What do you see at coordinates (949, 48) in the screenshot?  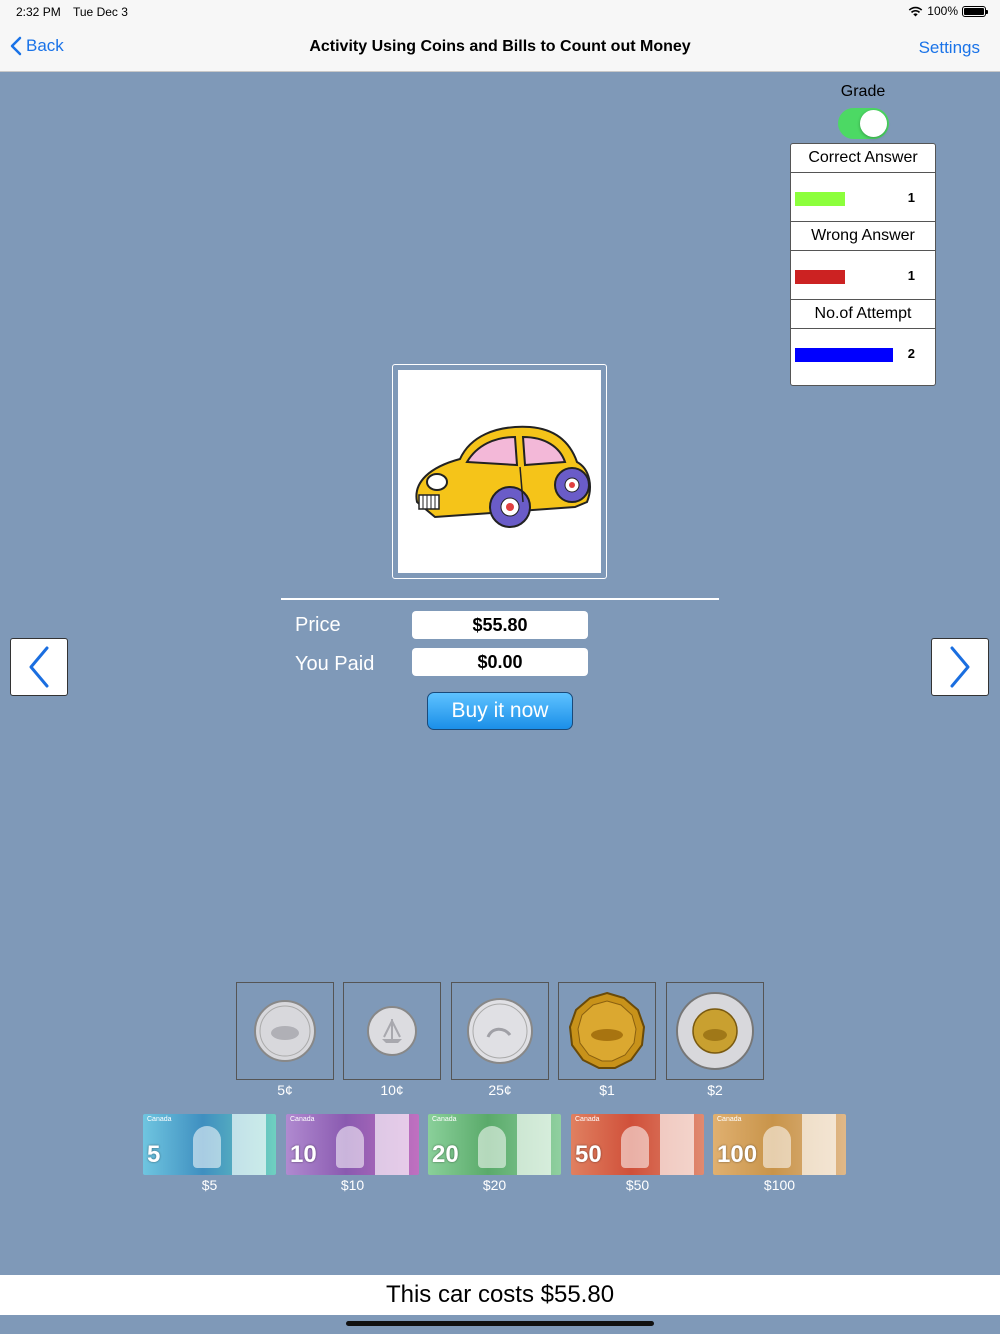 I see `settings-button: Settings` at bounding box center [949, 48].